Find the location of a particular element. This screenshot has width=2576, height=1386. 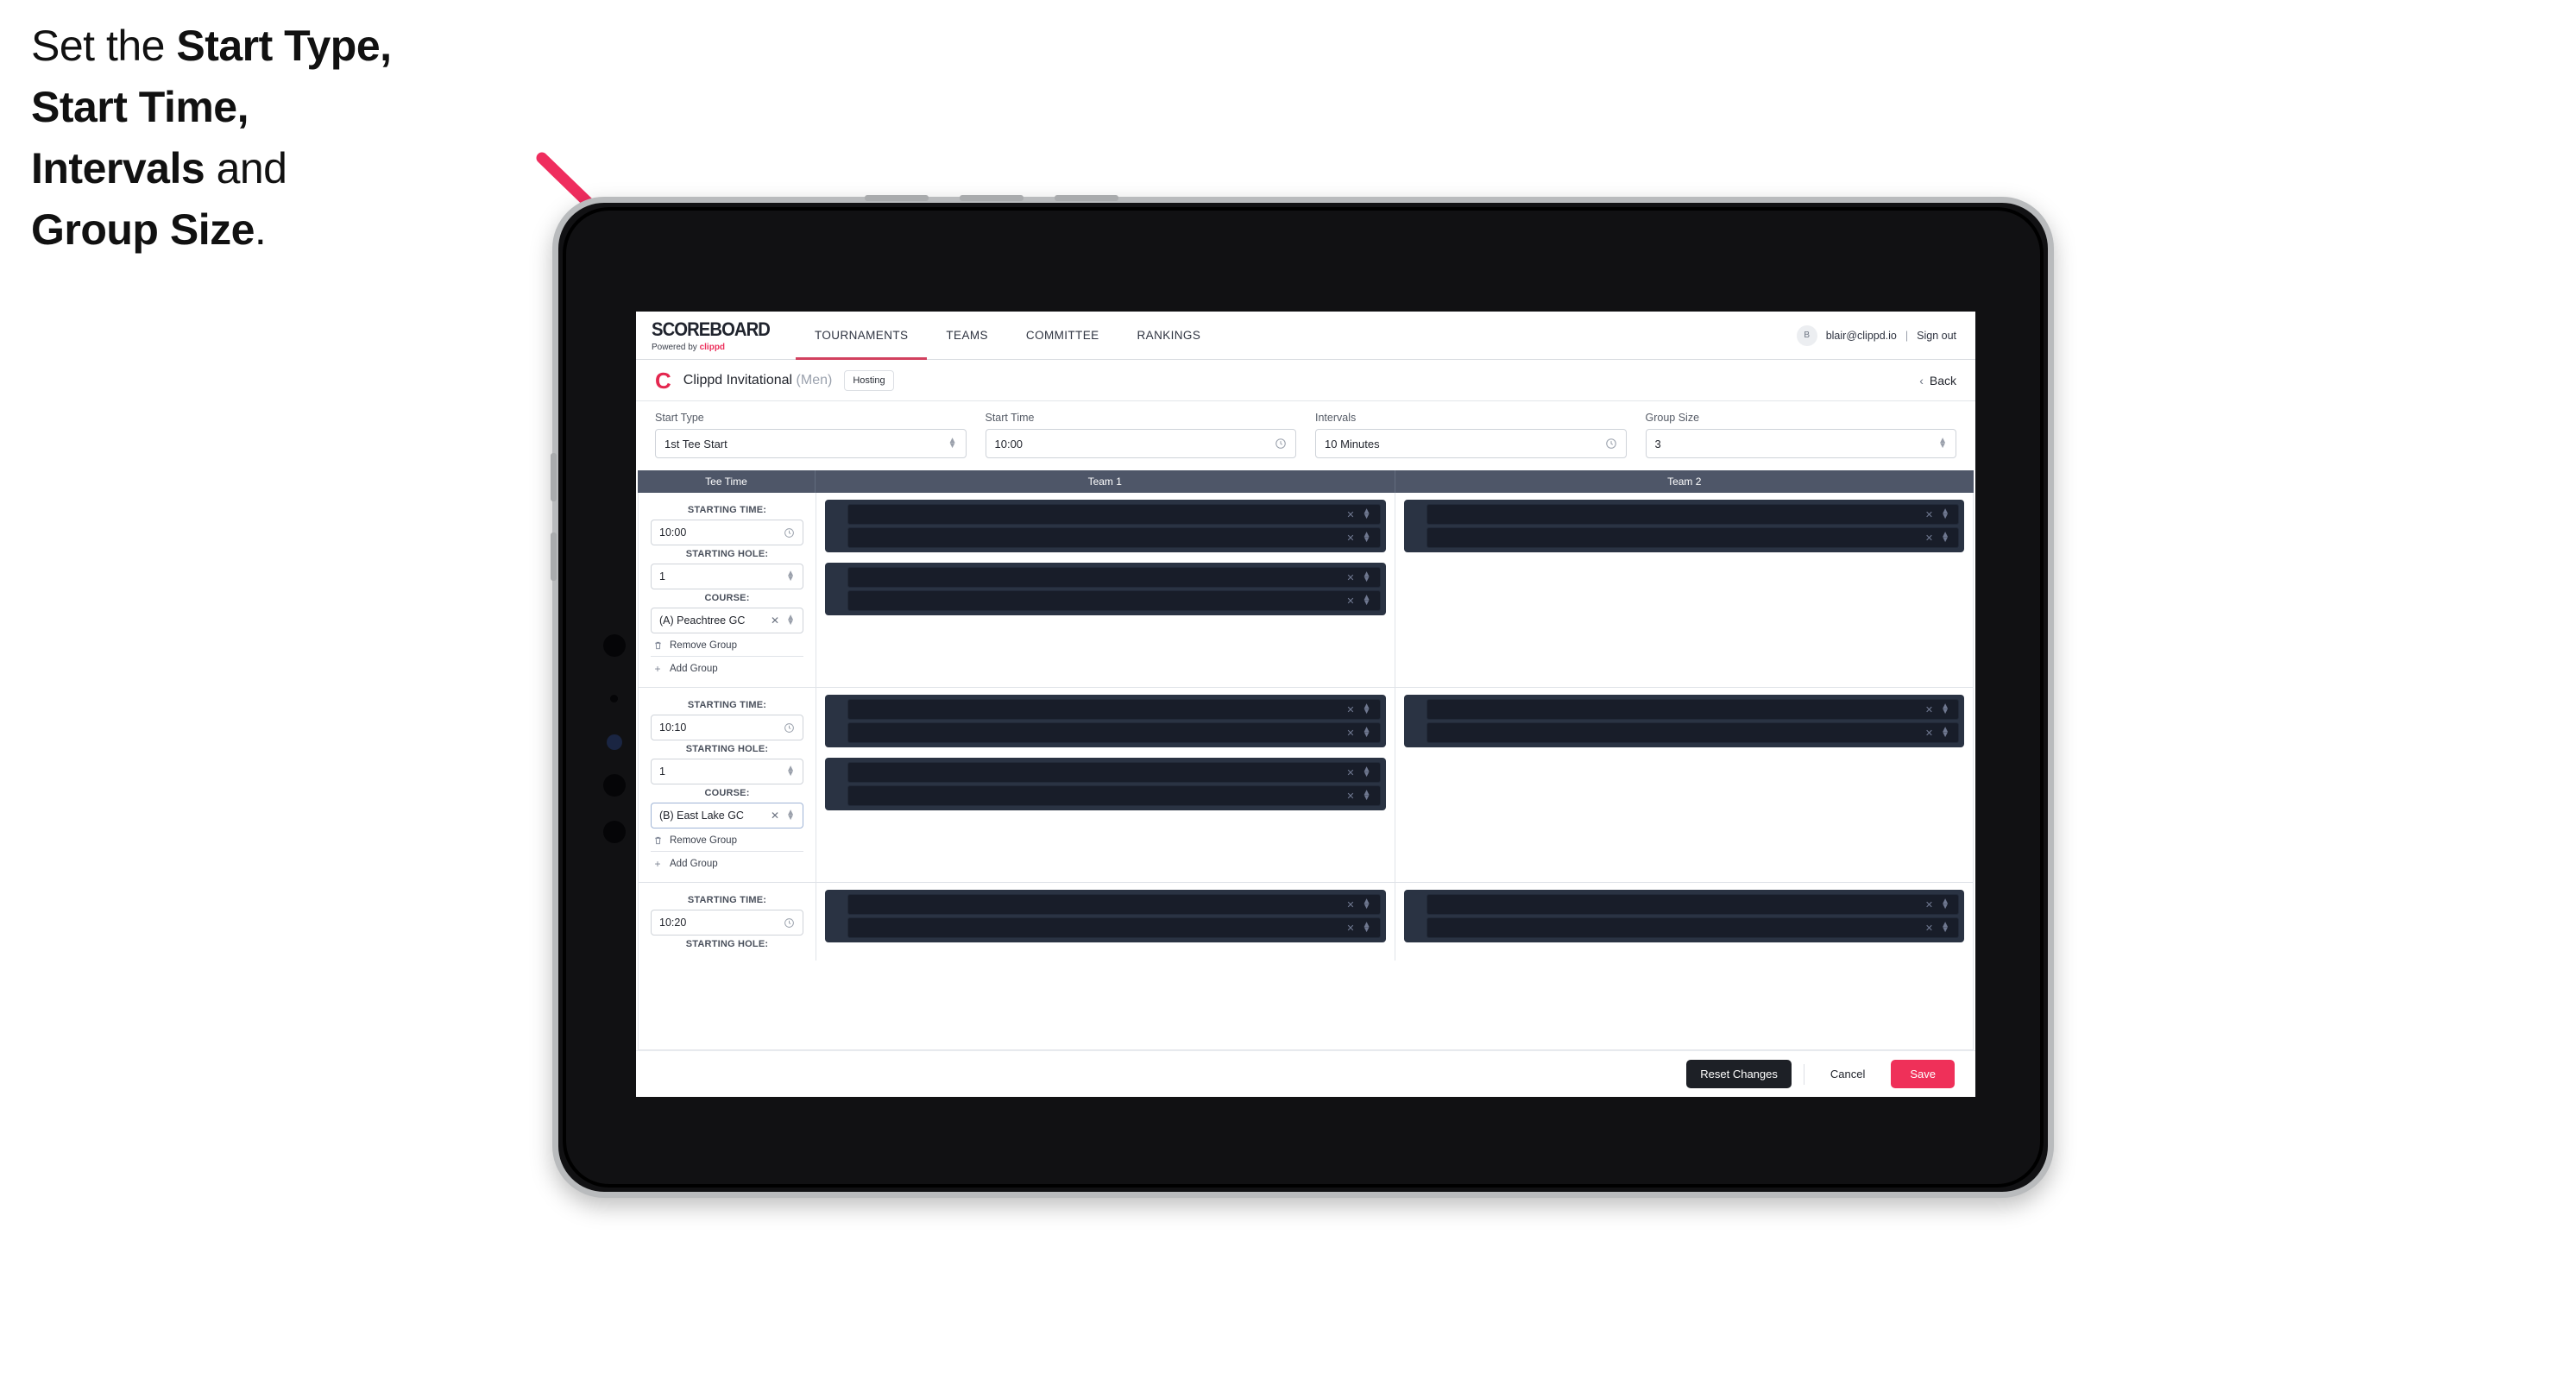

nav-tab-teams: TEAMS is located at coordinates (967, 336).